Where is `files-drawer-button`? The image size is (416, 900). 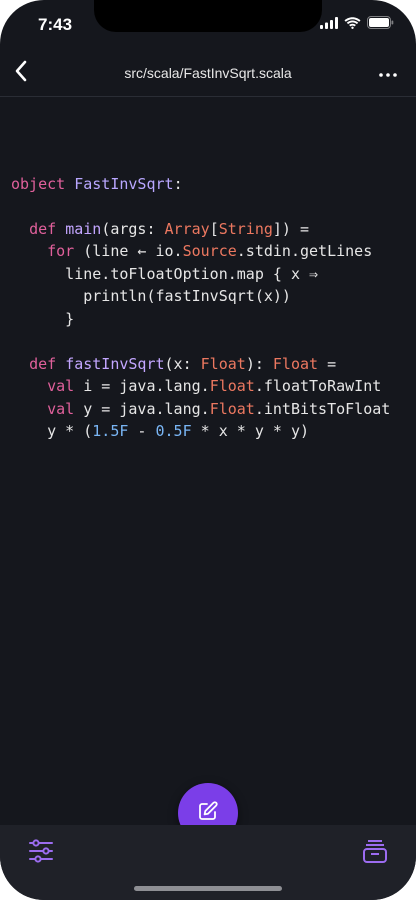 files-drawer-button is located at coordinates (375, 851).